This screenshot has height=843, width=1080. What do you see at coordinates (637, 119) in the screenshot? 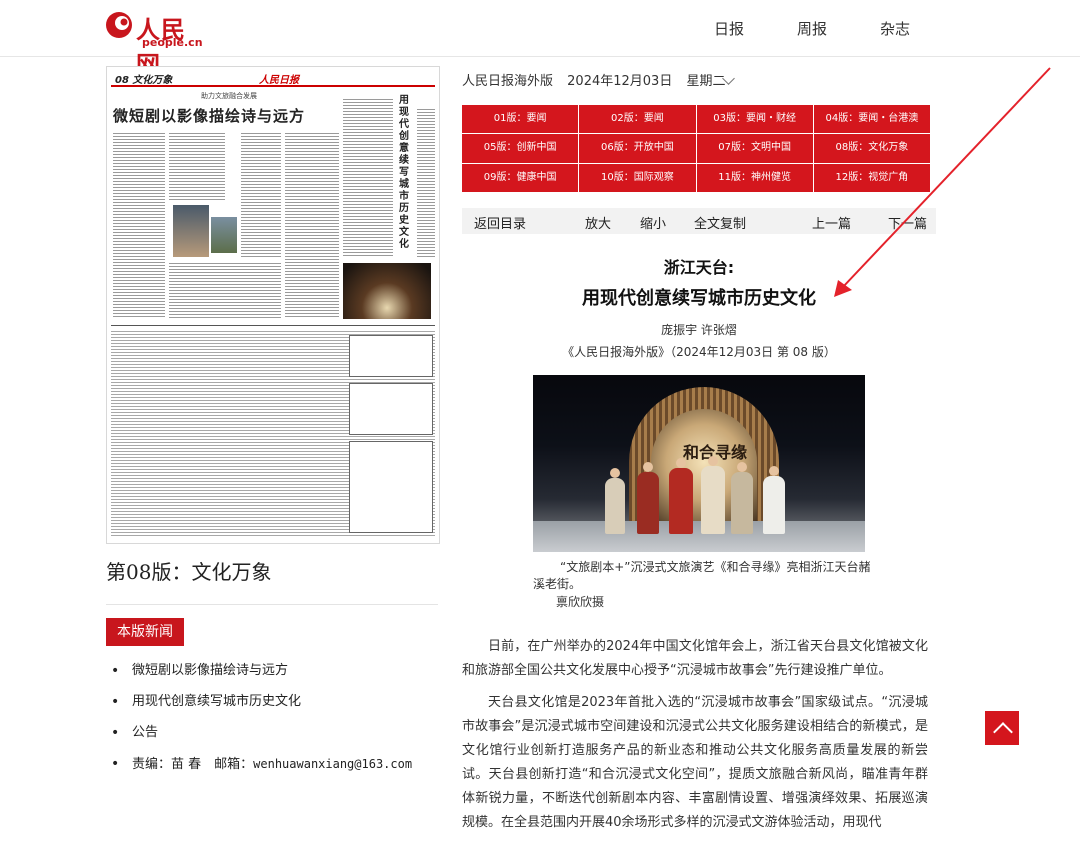
I see `edition-link: 02版：要闻` at bounding box center [637, 119].